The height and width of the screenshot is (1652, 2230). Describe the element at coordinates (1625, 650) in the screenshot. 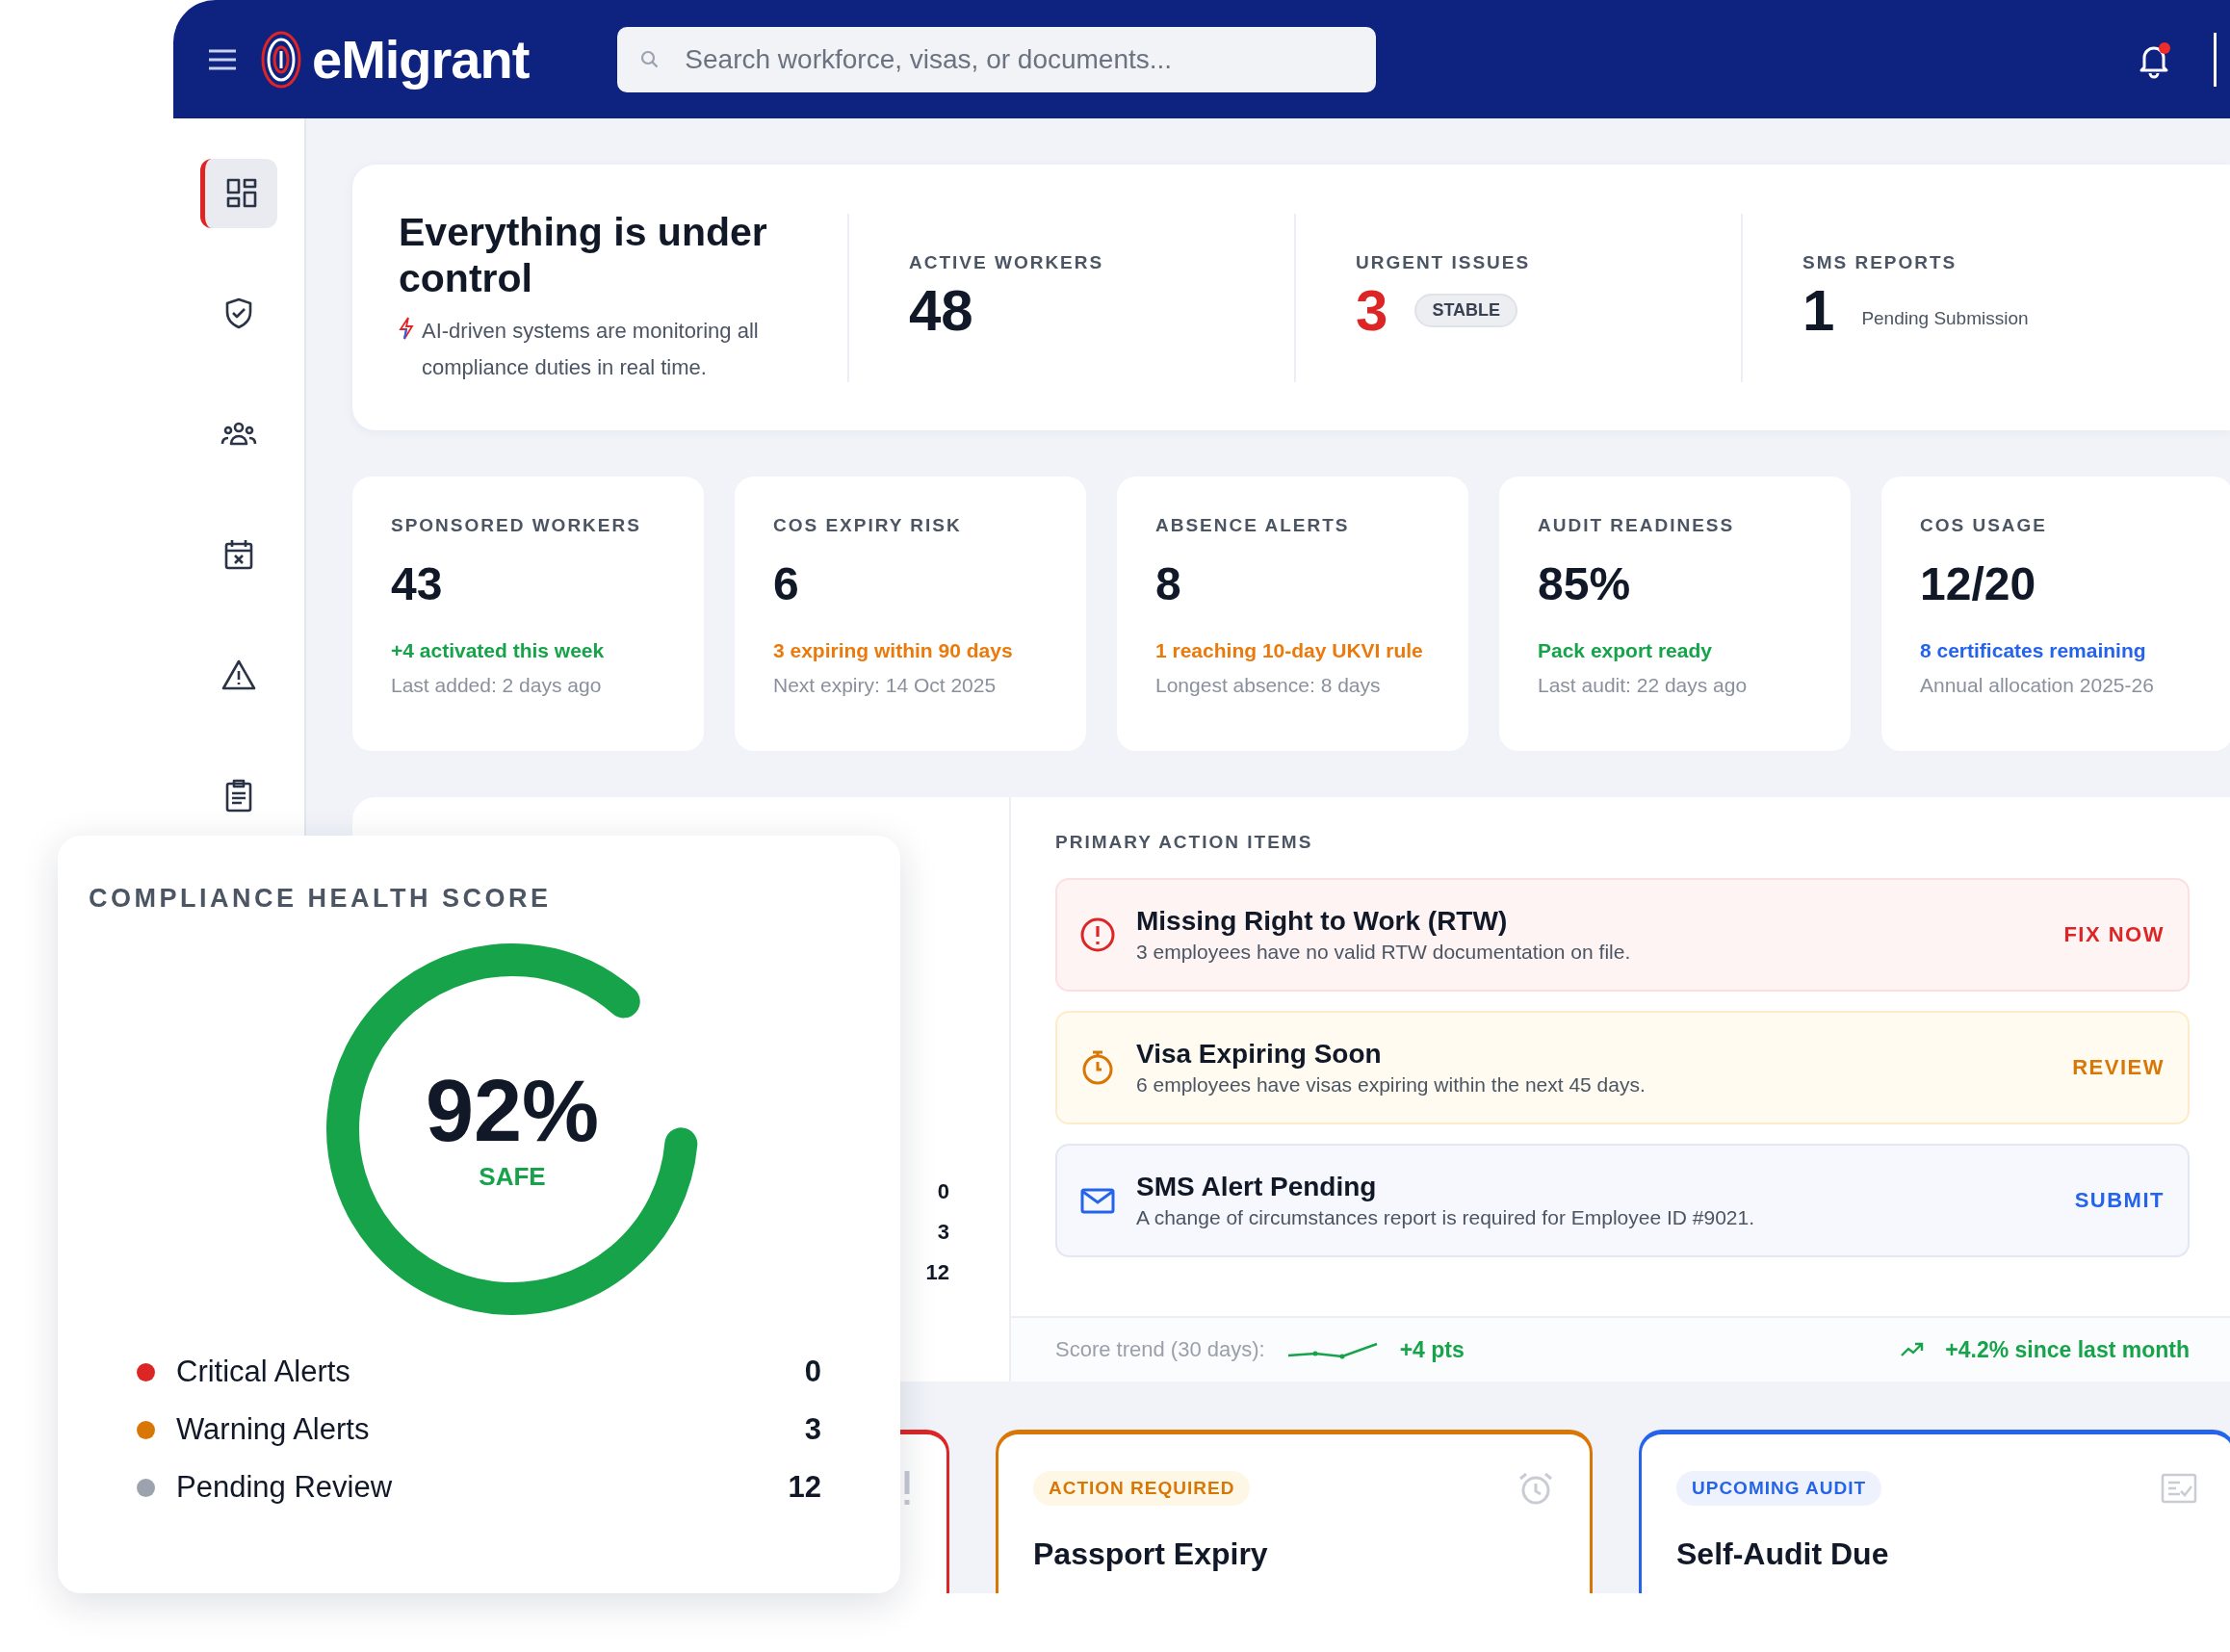

I see `kpi-highlight: Pack export ready` at that location.